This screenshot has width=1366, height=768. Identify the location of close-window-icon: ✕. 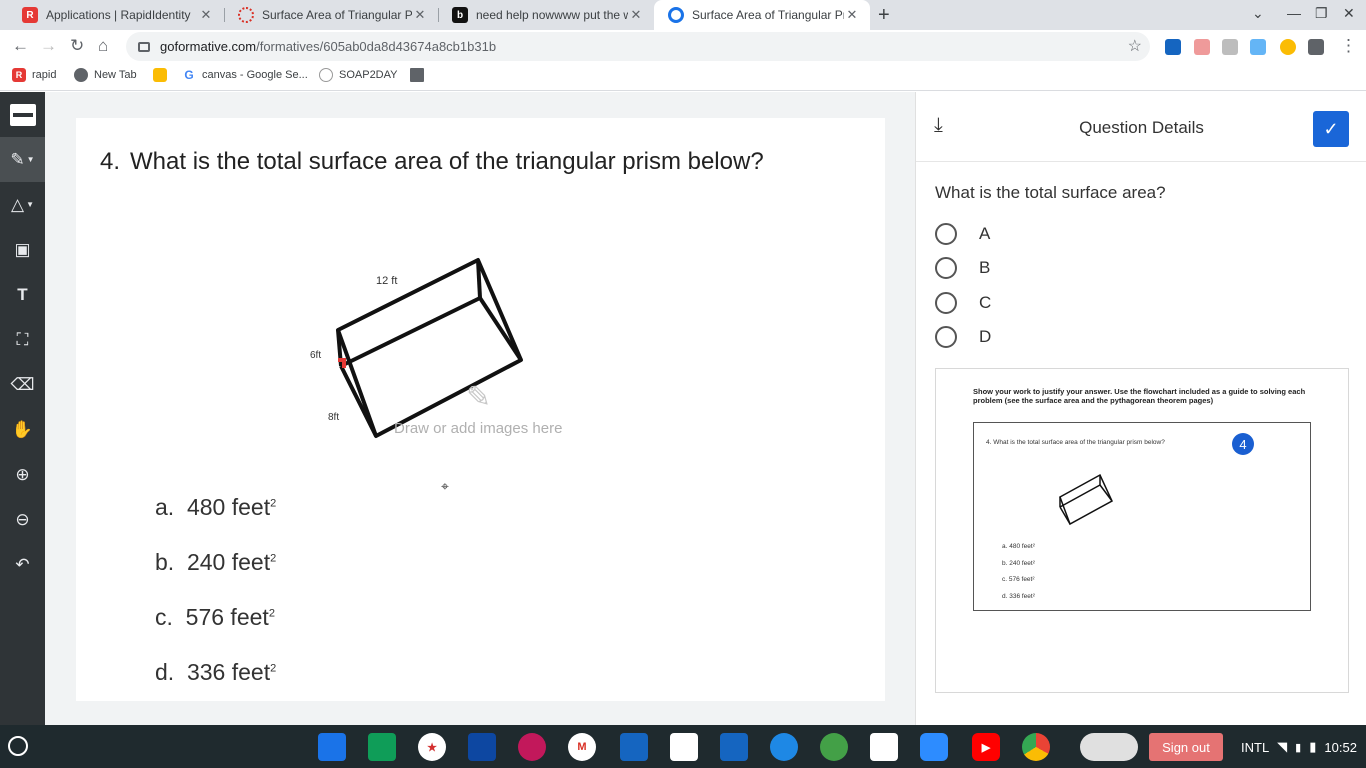
(1349, 13).